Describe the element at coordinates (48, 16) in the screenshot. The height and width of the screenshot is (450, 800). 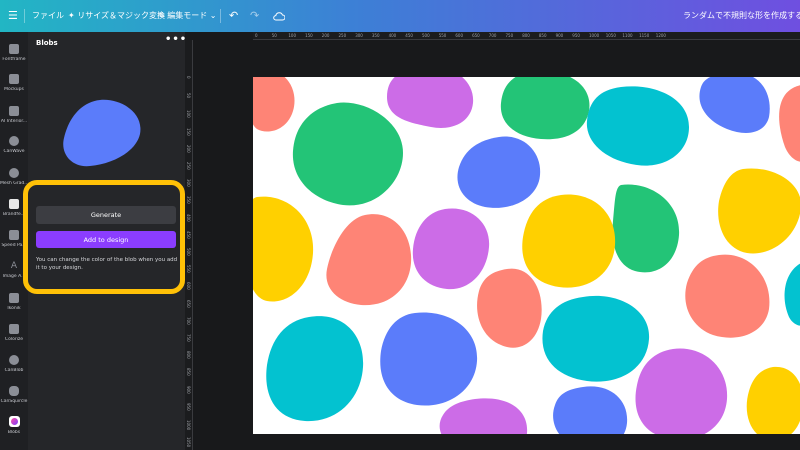
I see `file-menu: ファイル` at that location.